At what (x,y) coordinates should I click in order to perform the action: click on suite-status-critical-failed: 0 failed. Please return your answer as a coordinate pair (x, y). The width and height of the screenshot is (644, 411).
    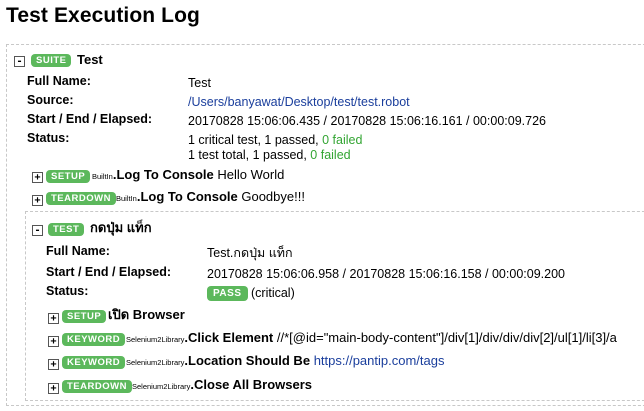
    Looking at the image, I should click on (342, 140).